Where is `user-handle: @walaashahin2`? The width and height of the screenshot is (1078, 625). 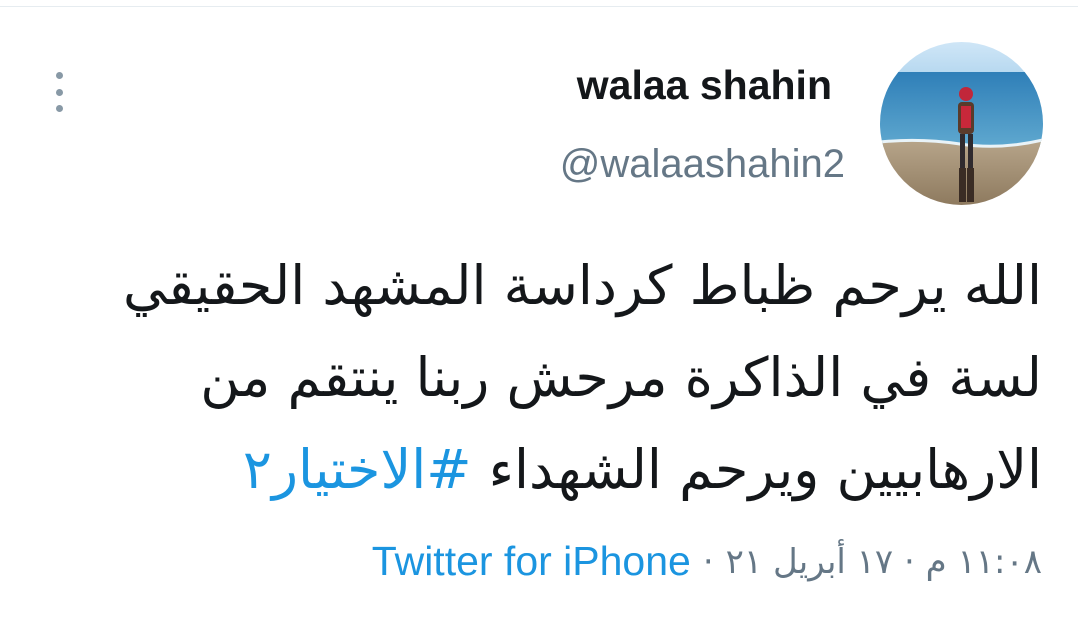 user-handle: @walaashahin2 is located at coordinates (702, 164).